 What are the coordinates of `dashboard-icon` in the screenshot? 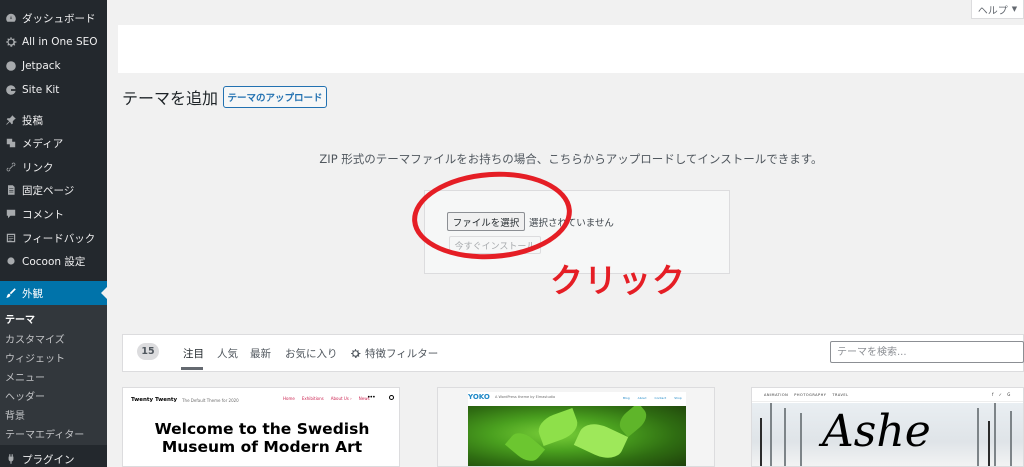 It's located at (11, 18).